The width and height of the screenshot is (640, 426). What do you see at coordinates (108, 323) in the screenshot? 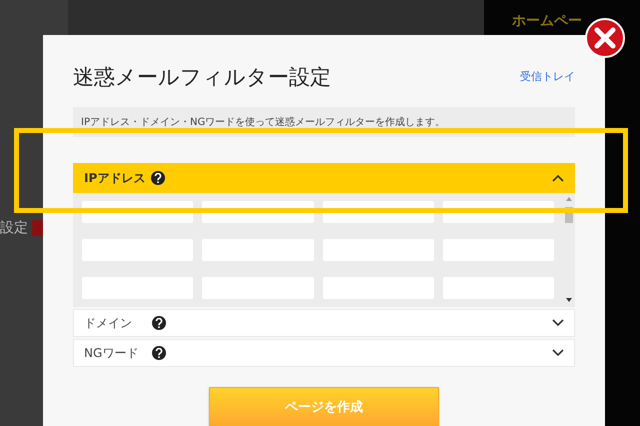
I see `section-label: ドメイン` at bounding box center [108, 323].